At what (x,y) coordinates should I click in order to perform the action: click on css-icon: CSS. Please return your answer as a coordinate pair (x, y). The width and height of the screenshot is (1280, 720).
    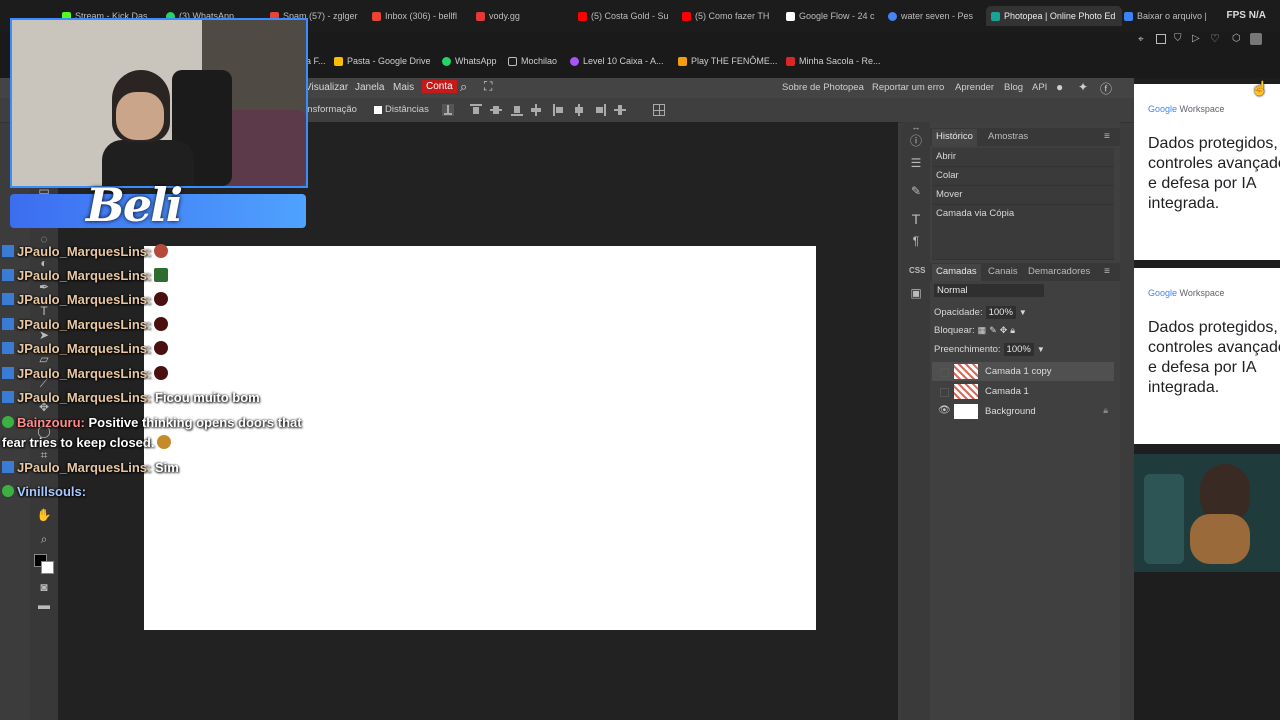
    Looking at the image, I should click on (917, 271).